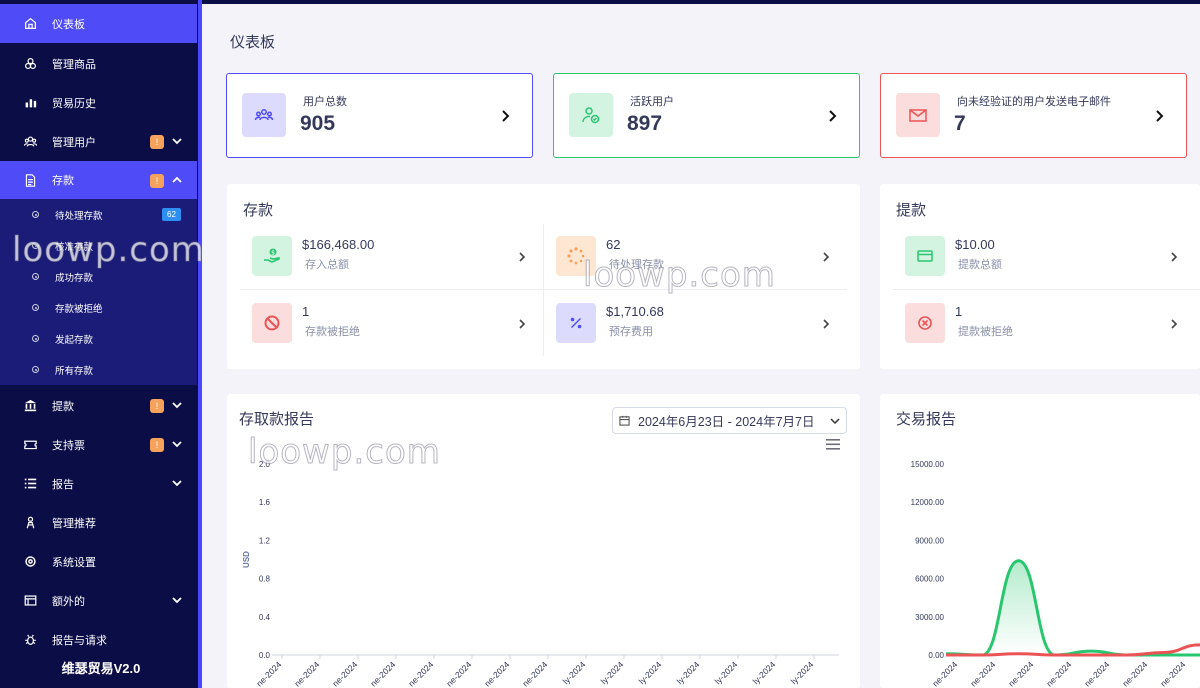 This screenshot has height=688, width=1200. I want to click on widget-value: 7, so click(960, 123).